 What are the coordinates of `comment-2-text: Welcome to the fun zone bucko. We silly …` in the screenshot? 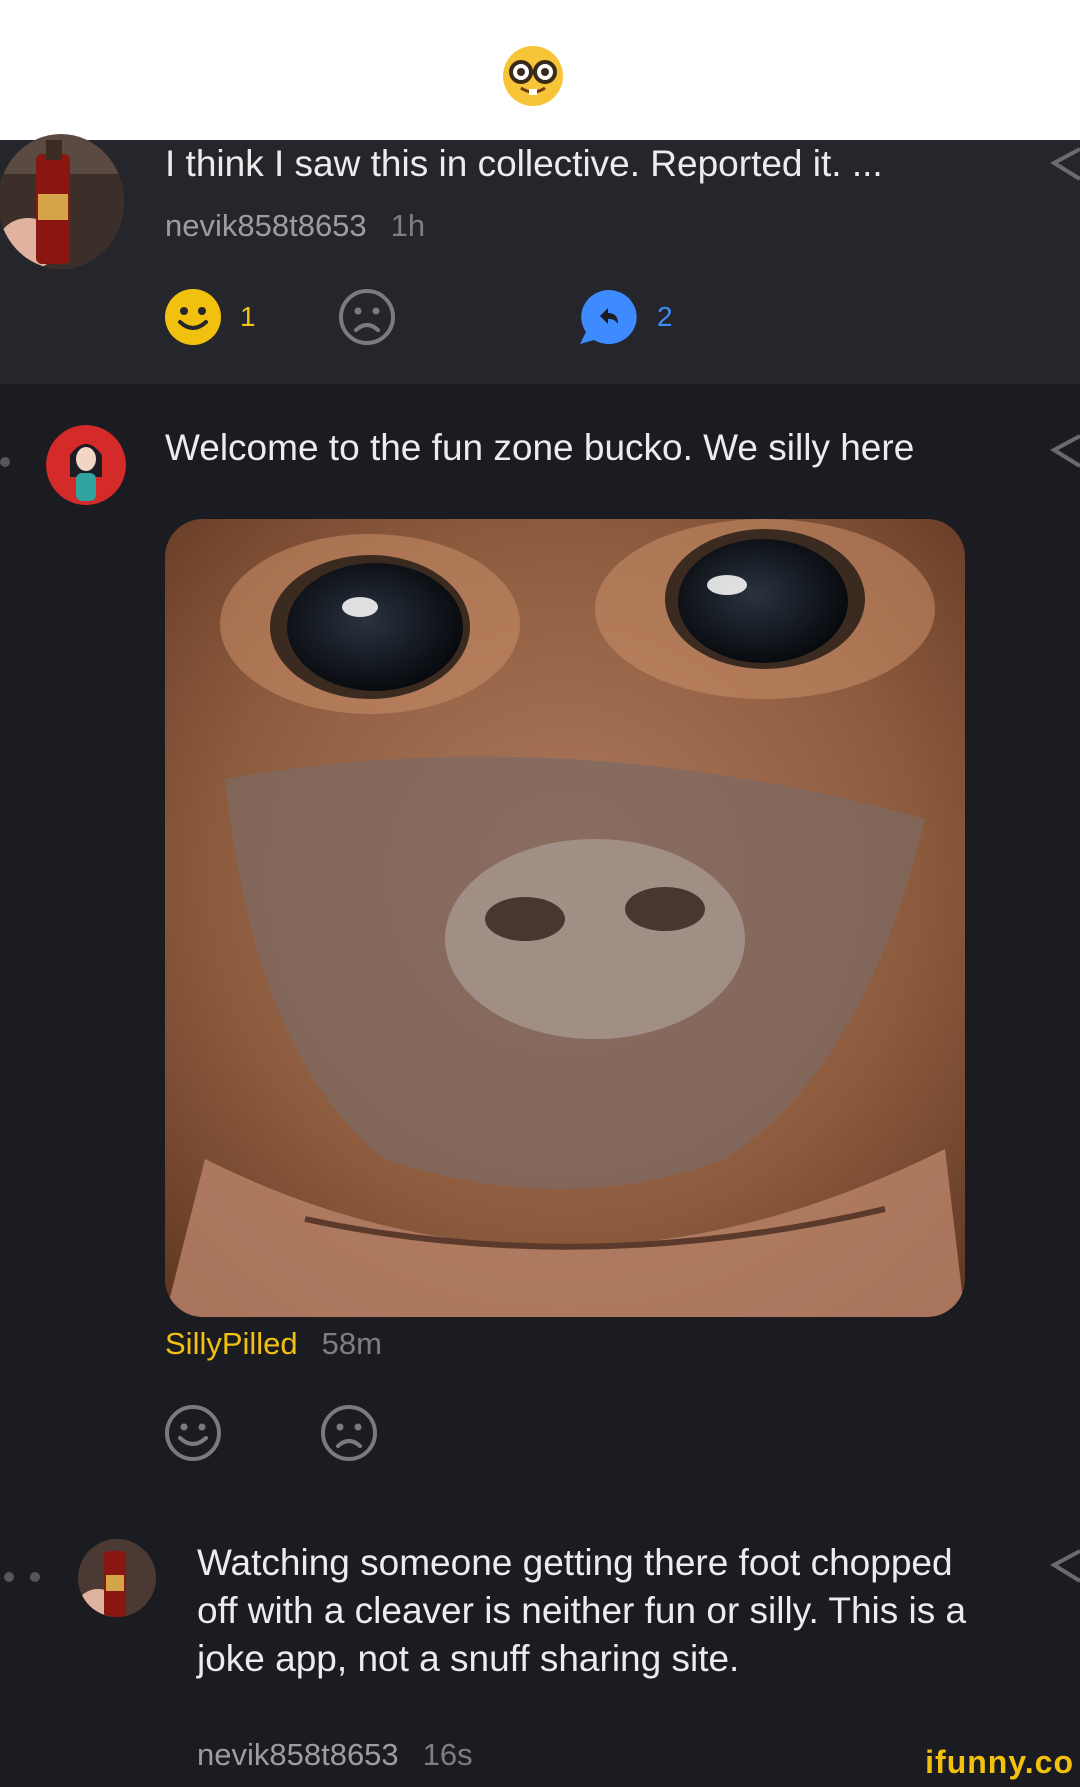 It's located at (540, 447).